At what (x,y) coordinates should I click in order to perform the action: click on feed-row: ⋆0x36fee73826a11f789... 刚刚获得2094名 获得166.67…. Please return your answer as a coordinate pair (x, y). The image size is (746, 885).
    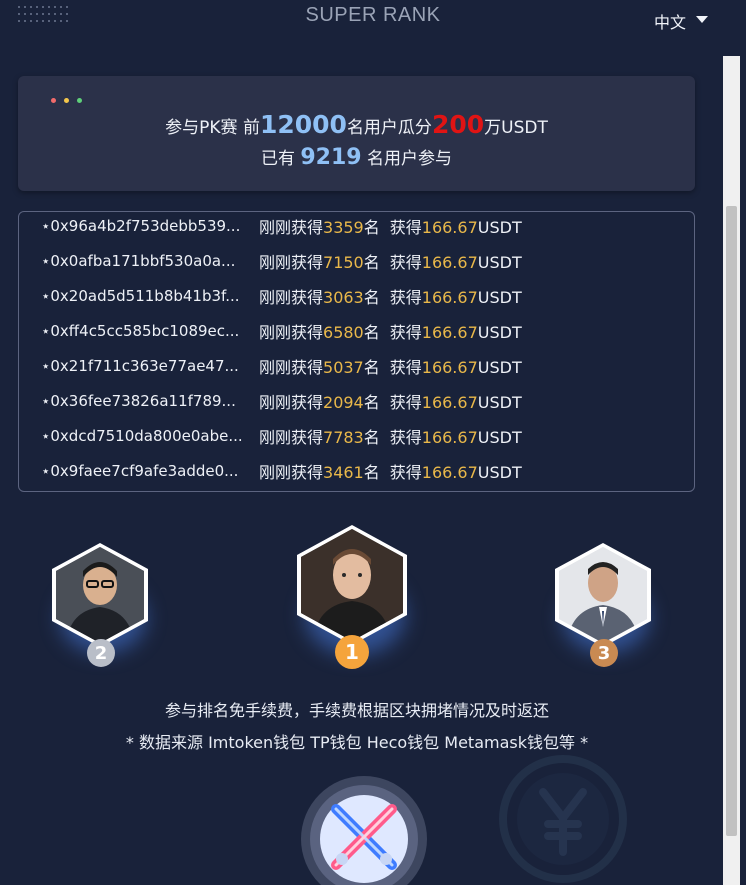
    Looking at the image, I should click on (281, 401).